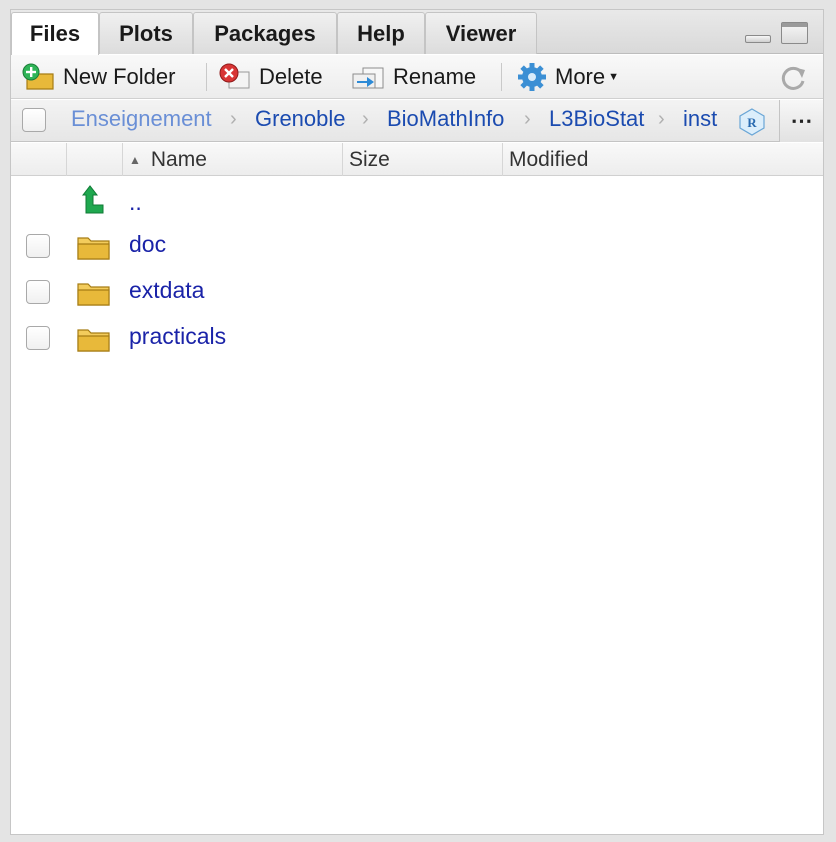  Describe the element at coordinates (368, 78) in the screenshot. I see `rename-icon` at that location.